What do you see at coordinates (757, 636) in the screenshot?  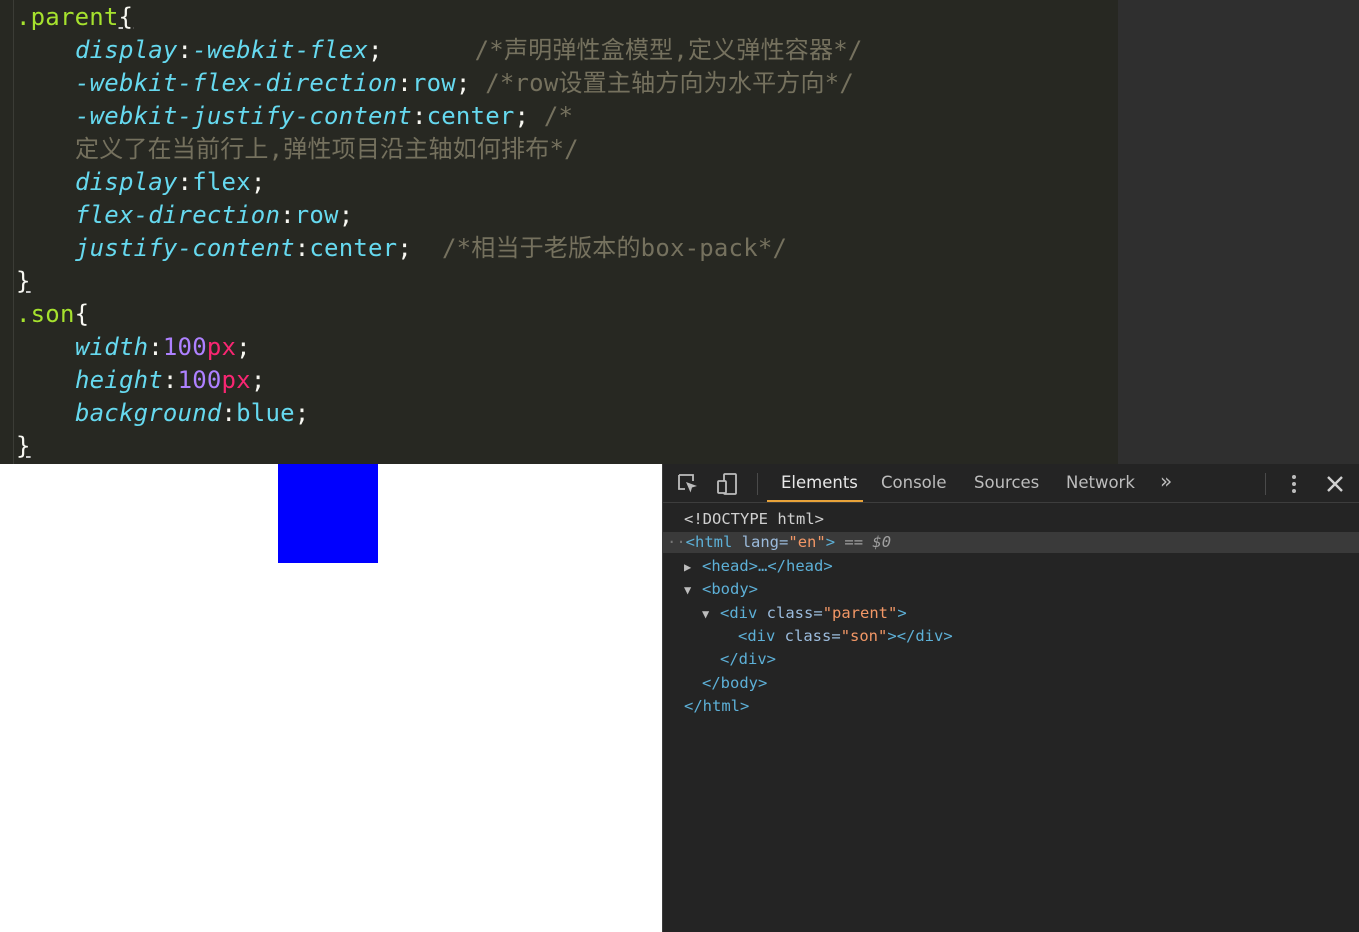 I see `tag-name: <div` at bounding box center [757, 636].